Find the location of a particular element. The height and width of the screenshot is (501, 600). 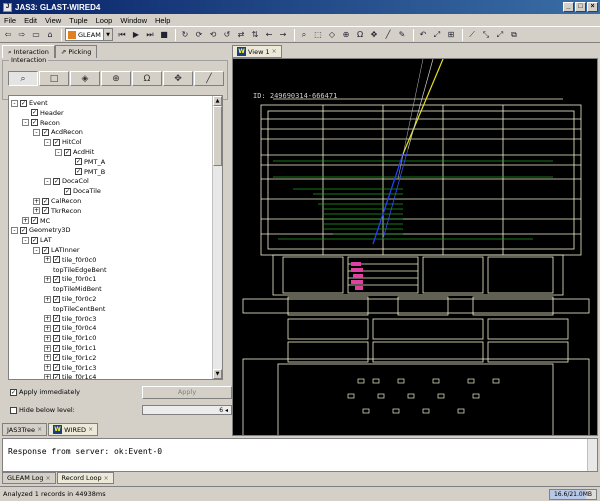

rotate-y-icon: ⟲ is located at coordinates (213, 35).